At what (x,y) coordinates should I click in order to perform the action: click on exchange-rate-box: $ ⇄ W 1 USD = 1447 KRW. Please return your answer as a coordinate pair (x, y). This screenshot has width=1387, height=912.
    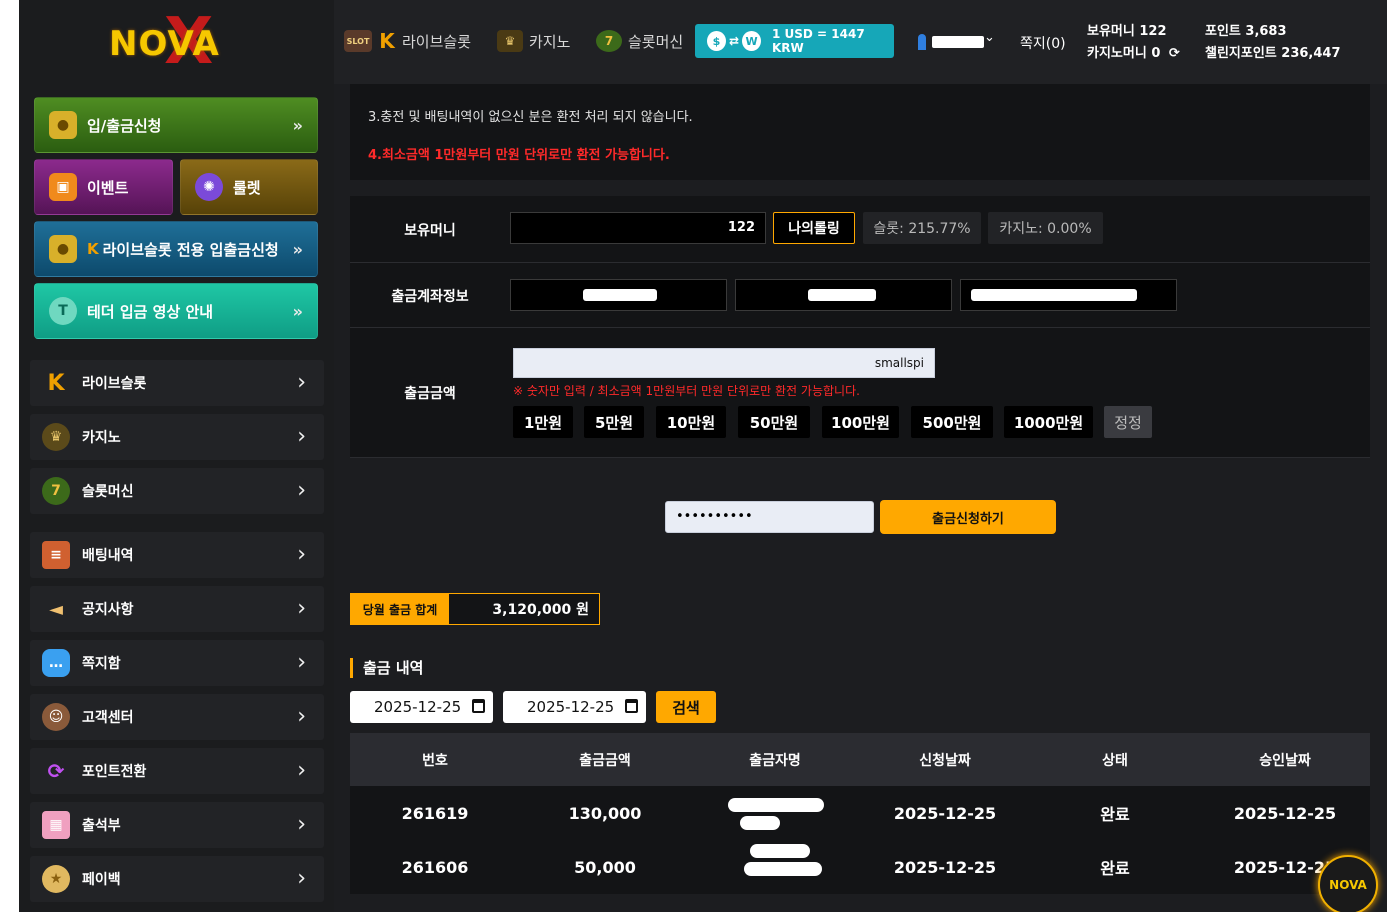
    Looking at the image, I should click on (794, 41).